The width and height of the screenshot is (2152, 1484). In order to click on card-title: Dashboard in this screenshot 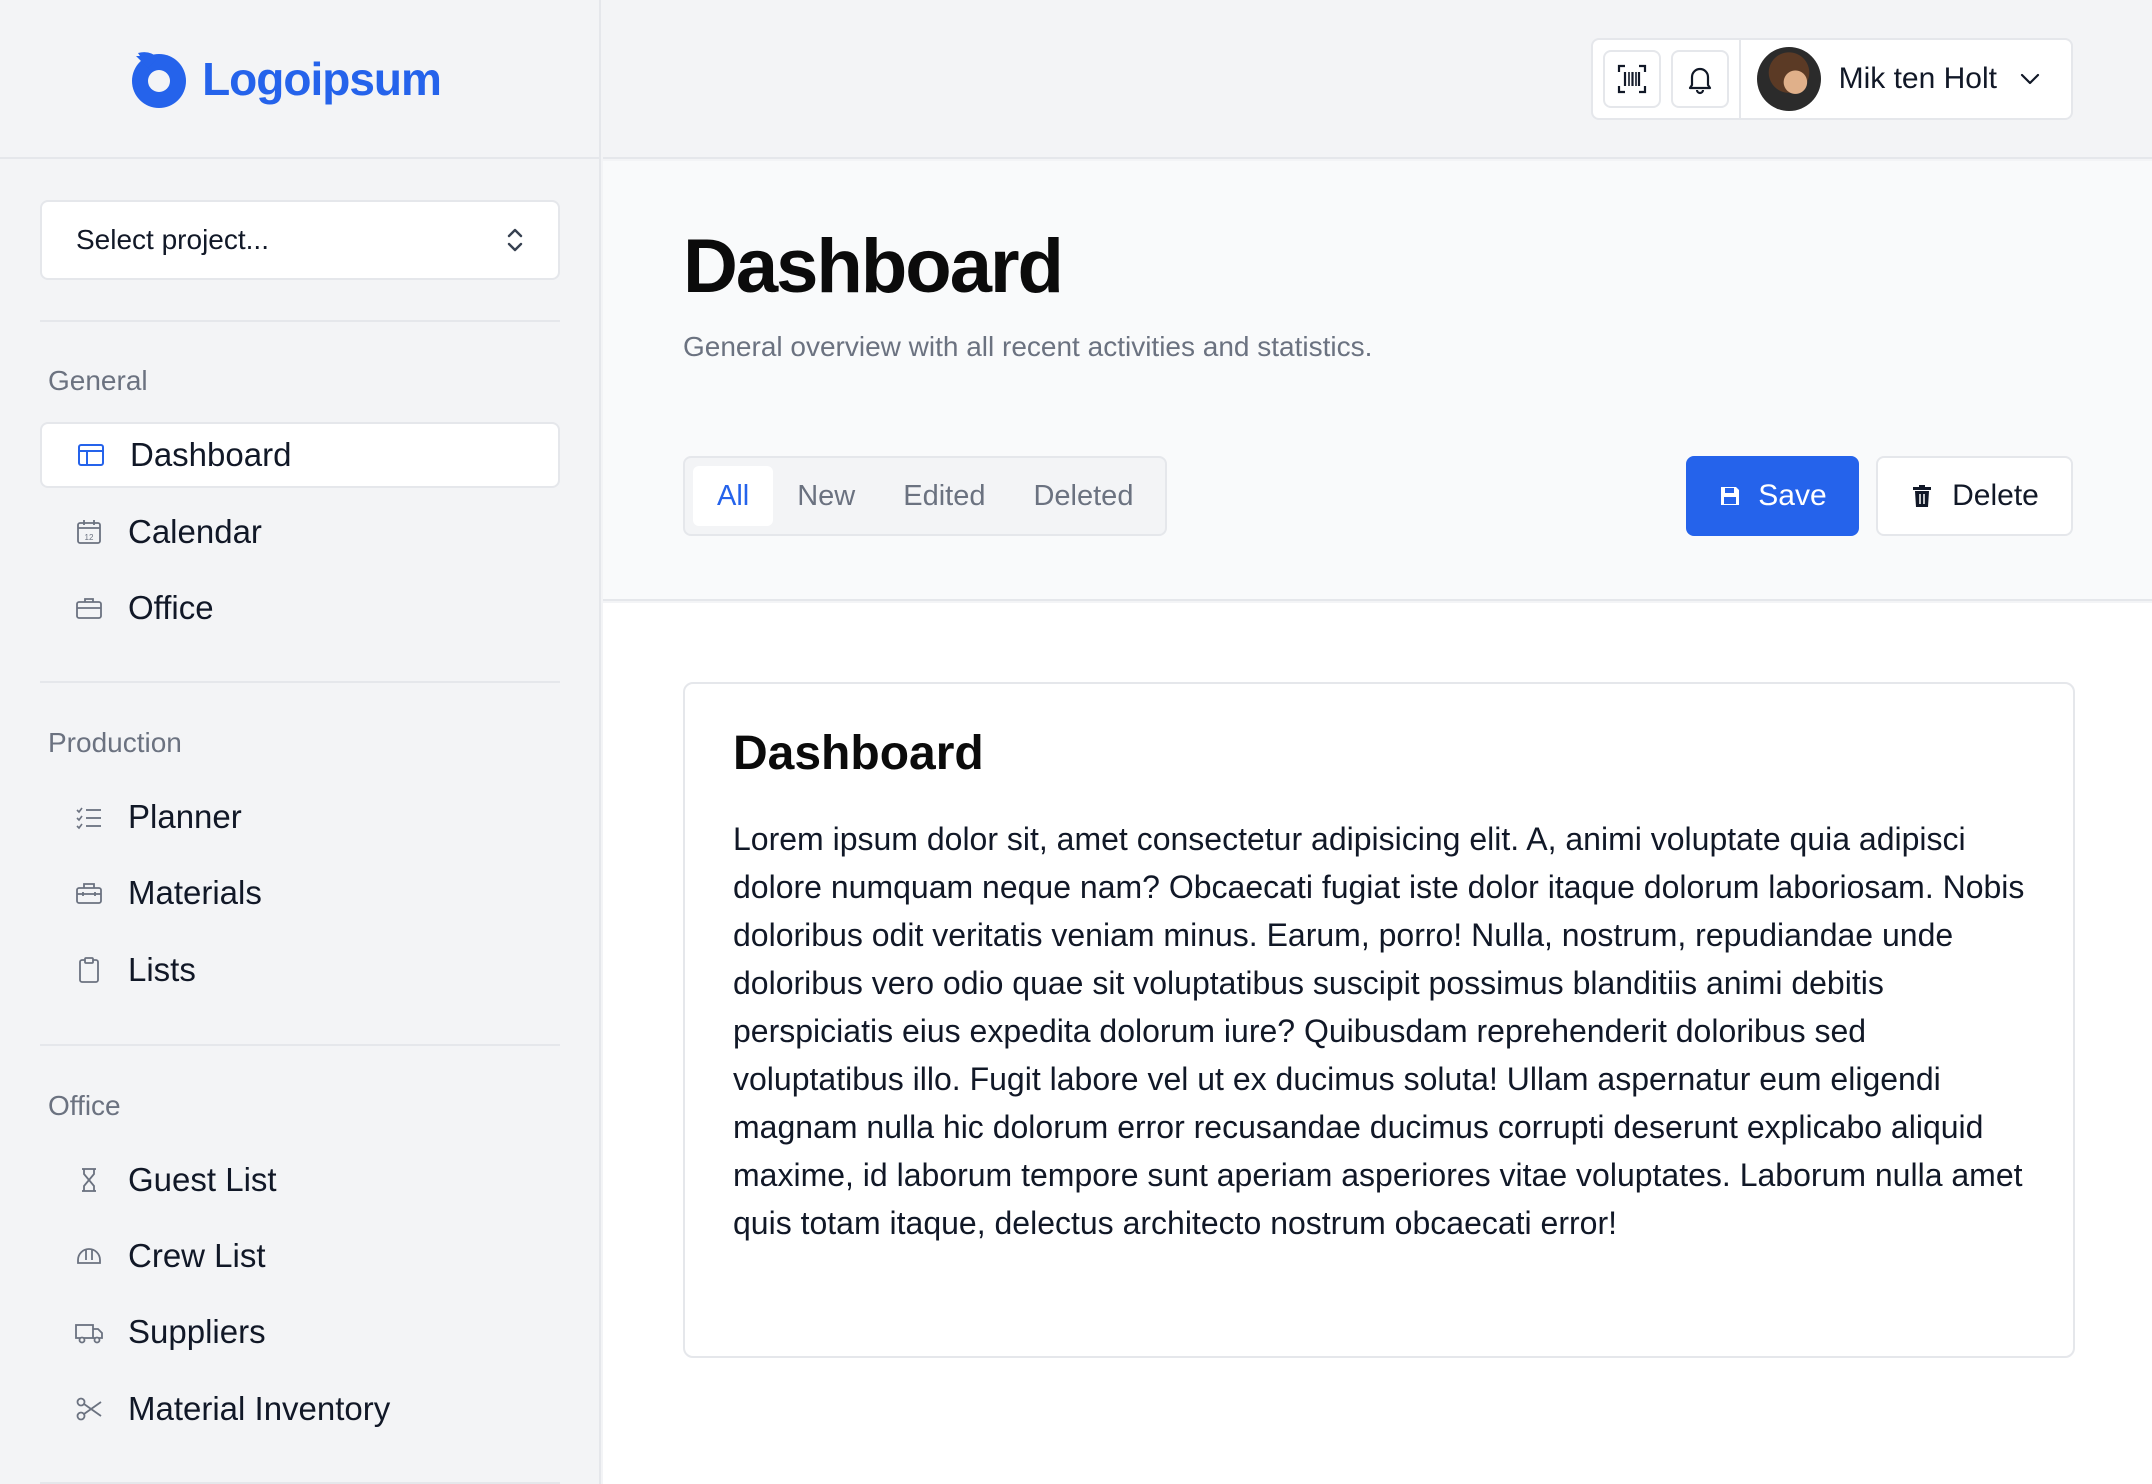, I will do `click(858, 753)`.